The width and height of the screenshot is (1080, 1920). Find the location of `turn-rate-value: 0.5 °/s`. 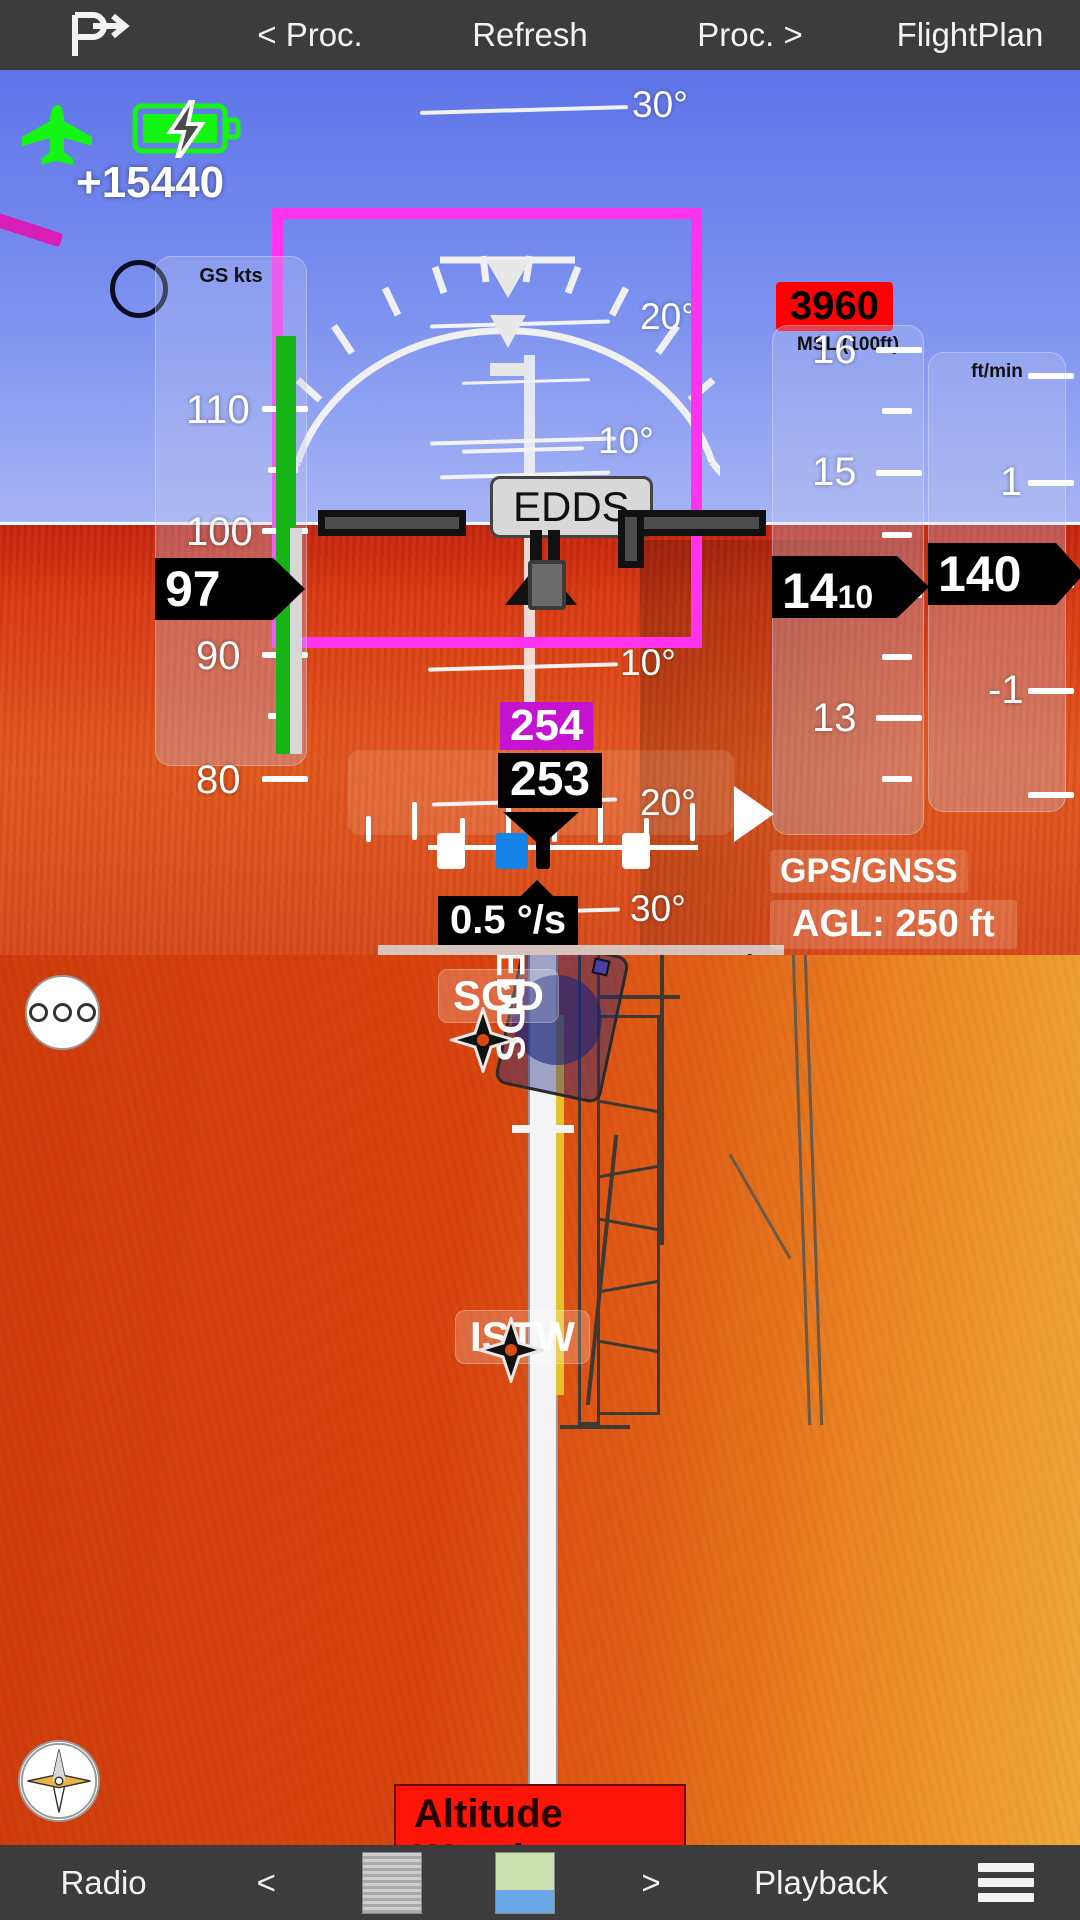

turn-rate-value: 0.5 °/s is located at coordinates (508, 920).